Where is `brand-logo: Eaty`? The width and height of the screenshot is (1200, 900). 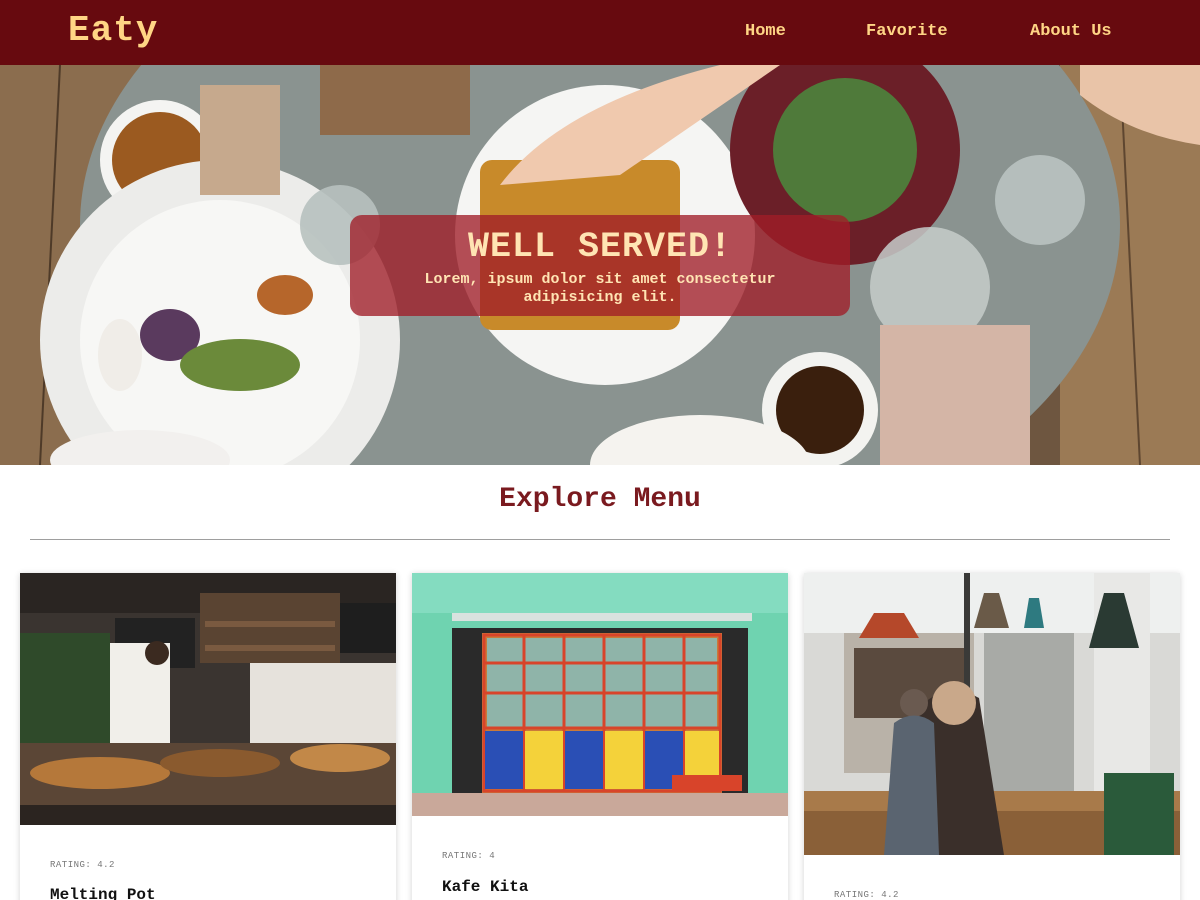 brand-logo: Eaty is located at coordinates (113, 30).